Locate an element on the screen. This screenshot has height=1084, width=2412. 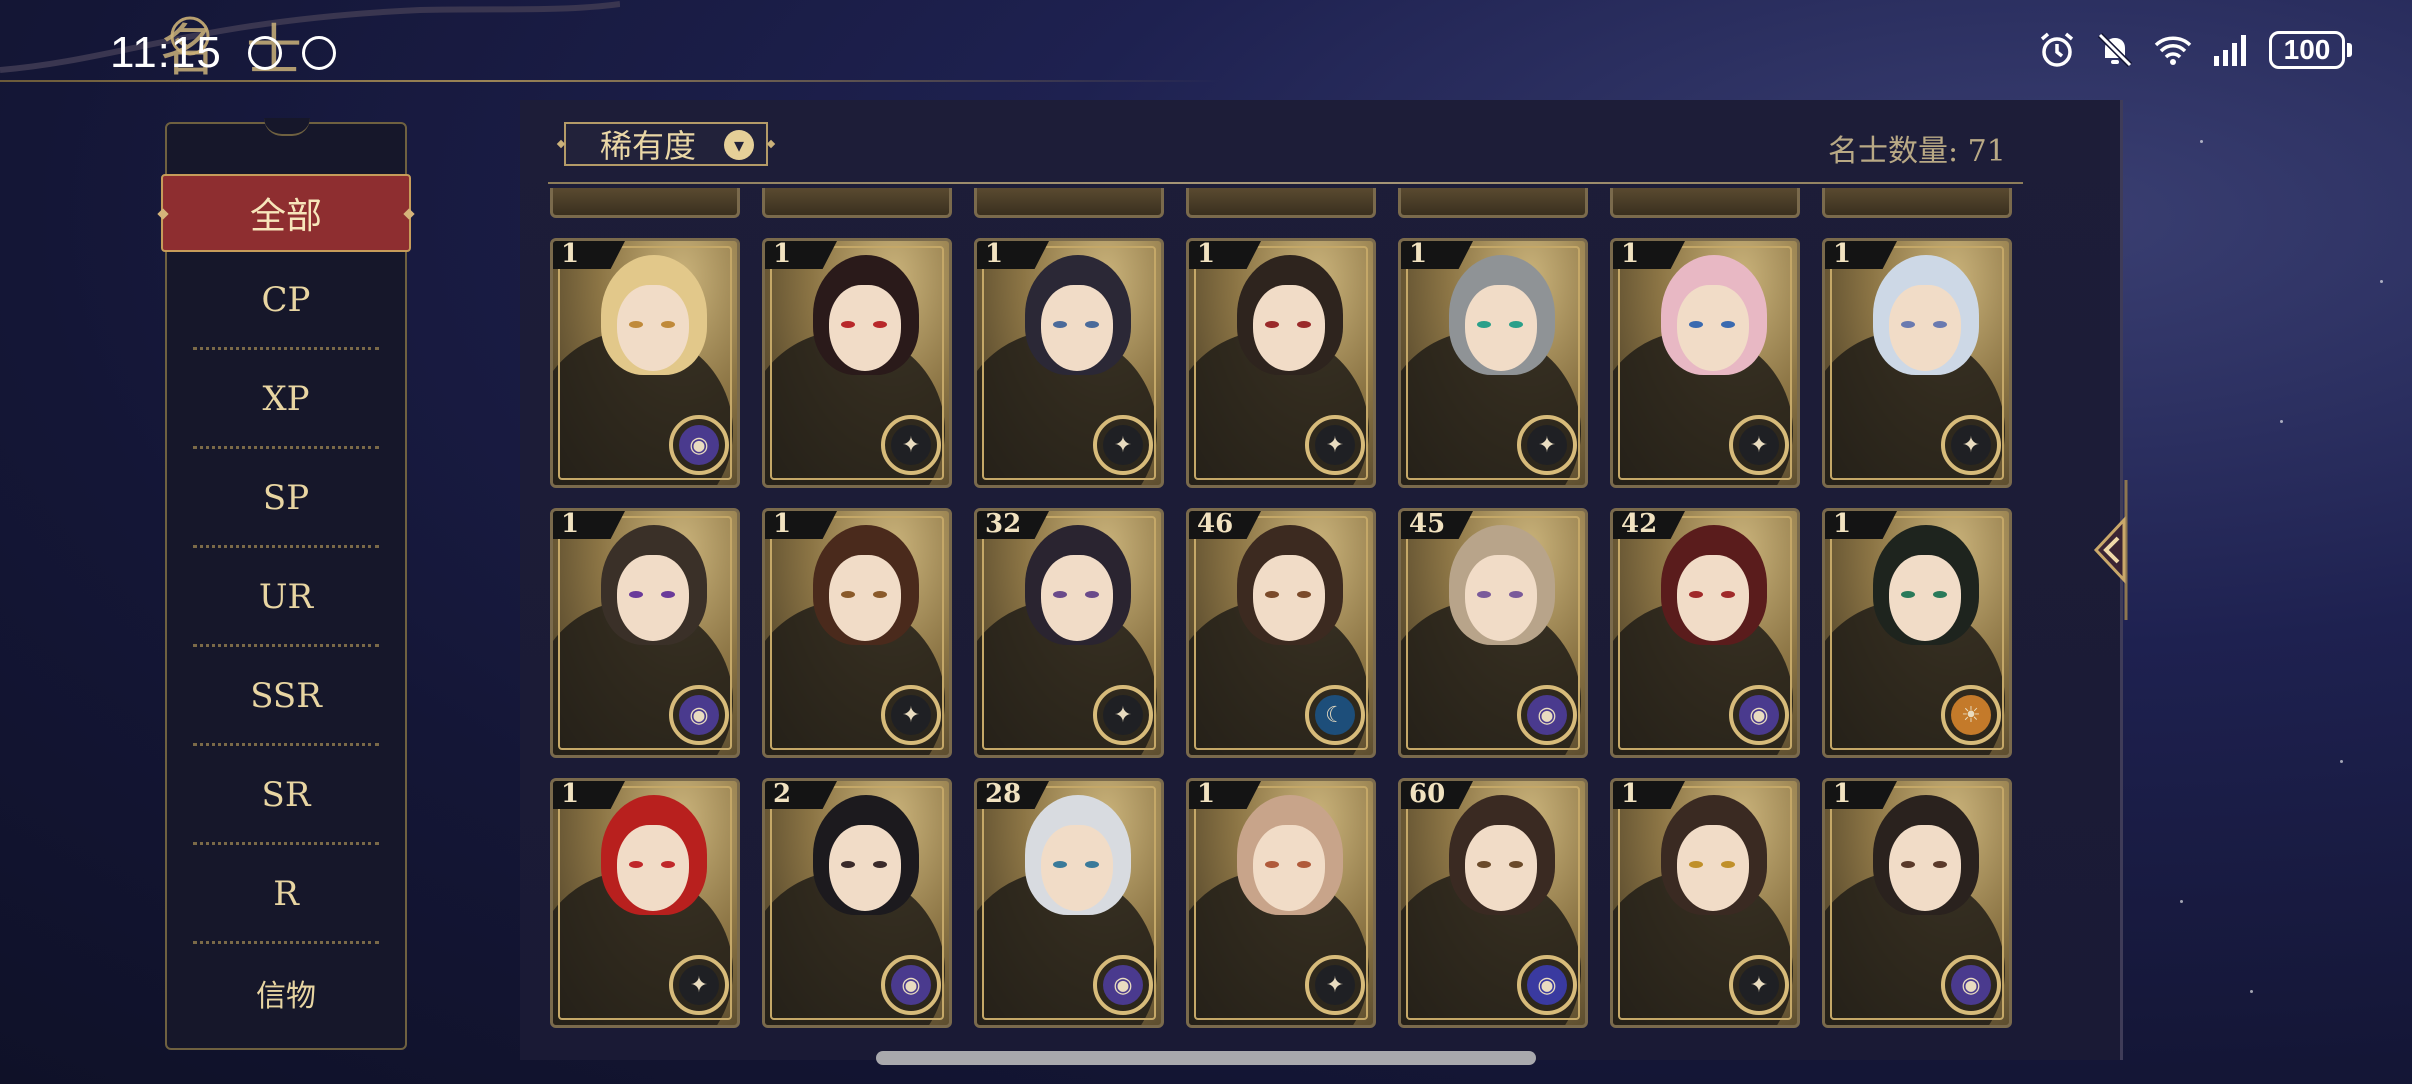
signal-icon is located at coordinates (2230, 50).